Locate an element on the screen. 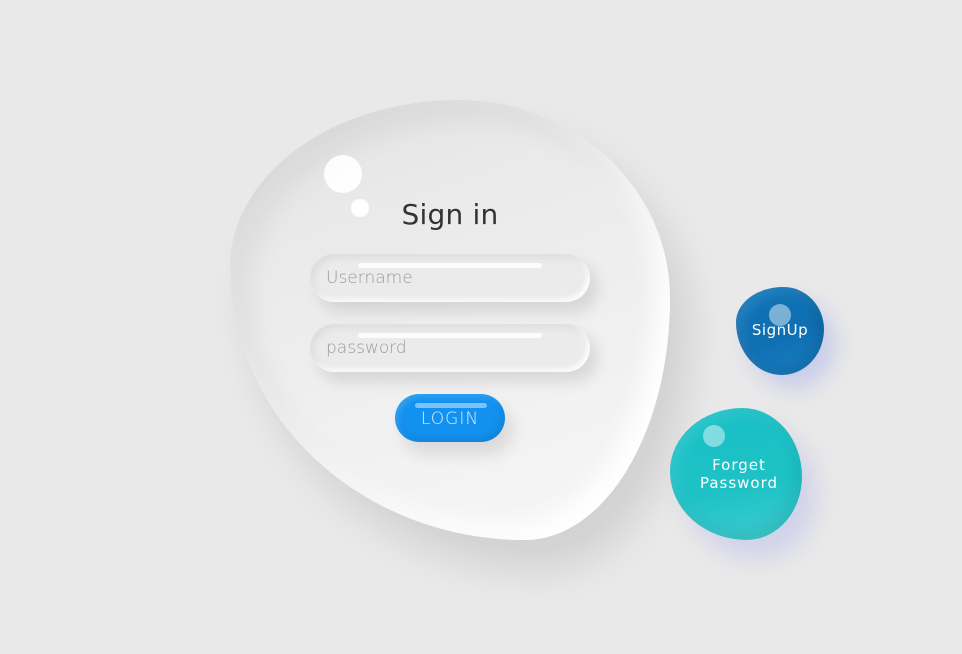 The width and height of the screenshot is (962, 654). button-gloss-highlight is located at coordinates (451, 405).